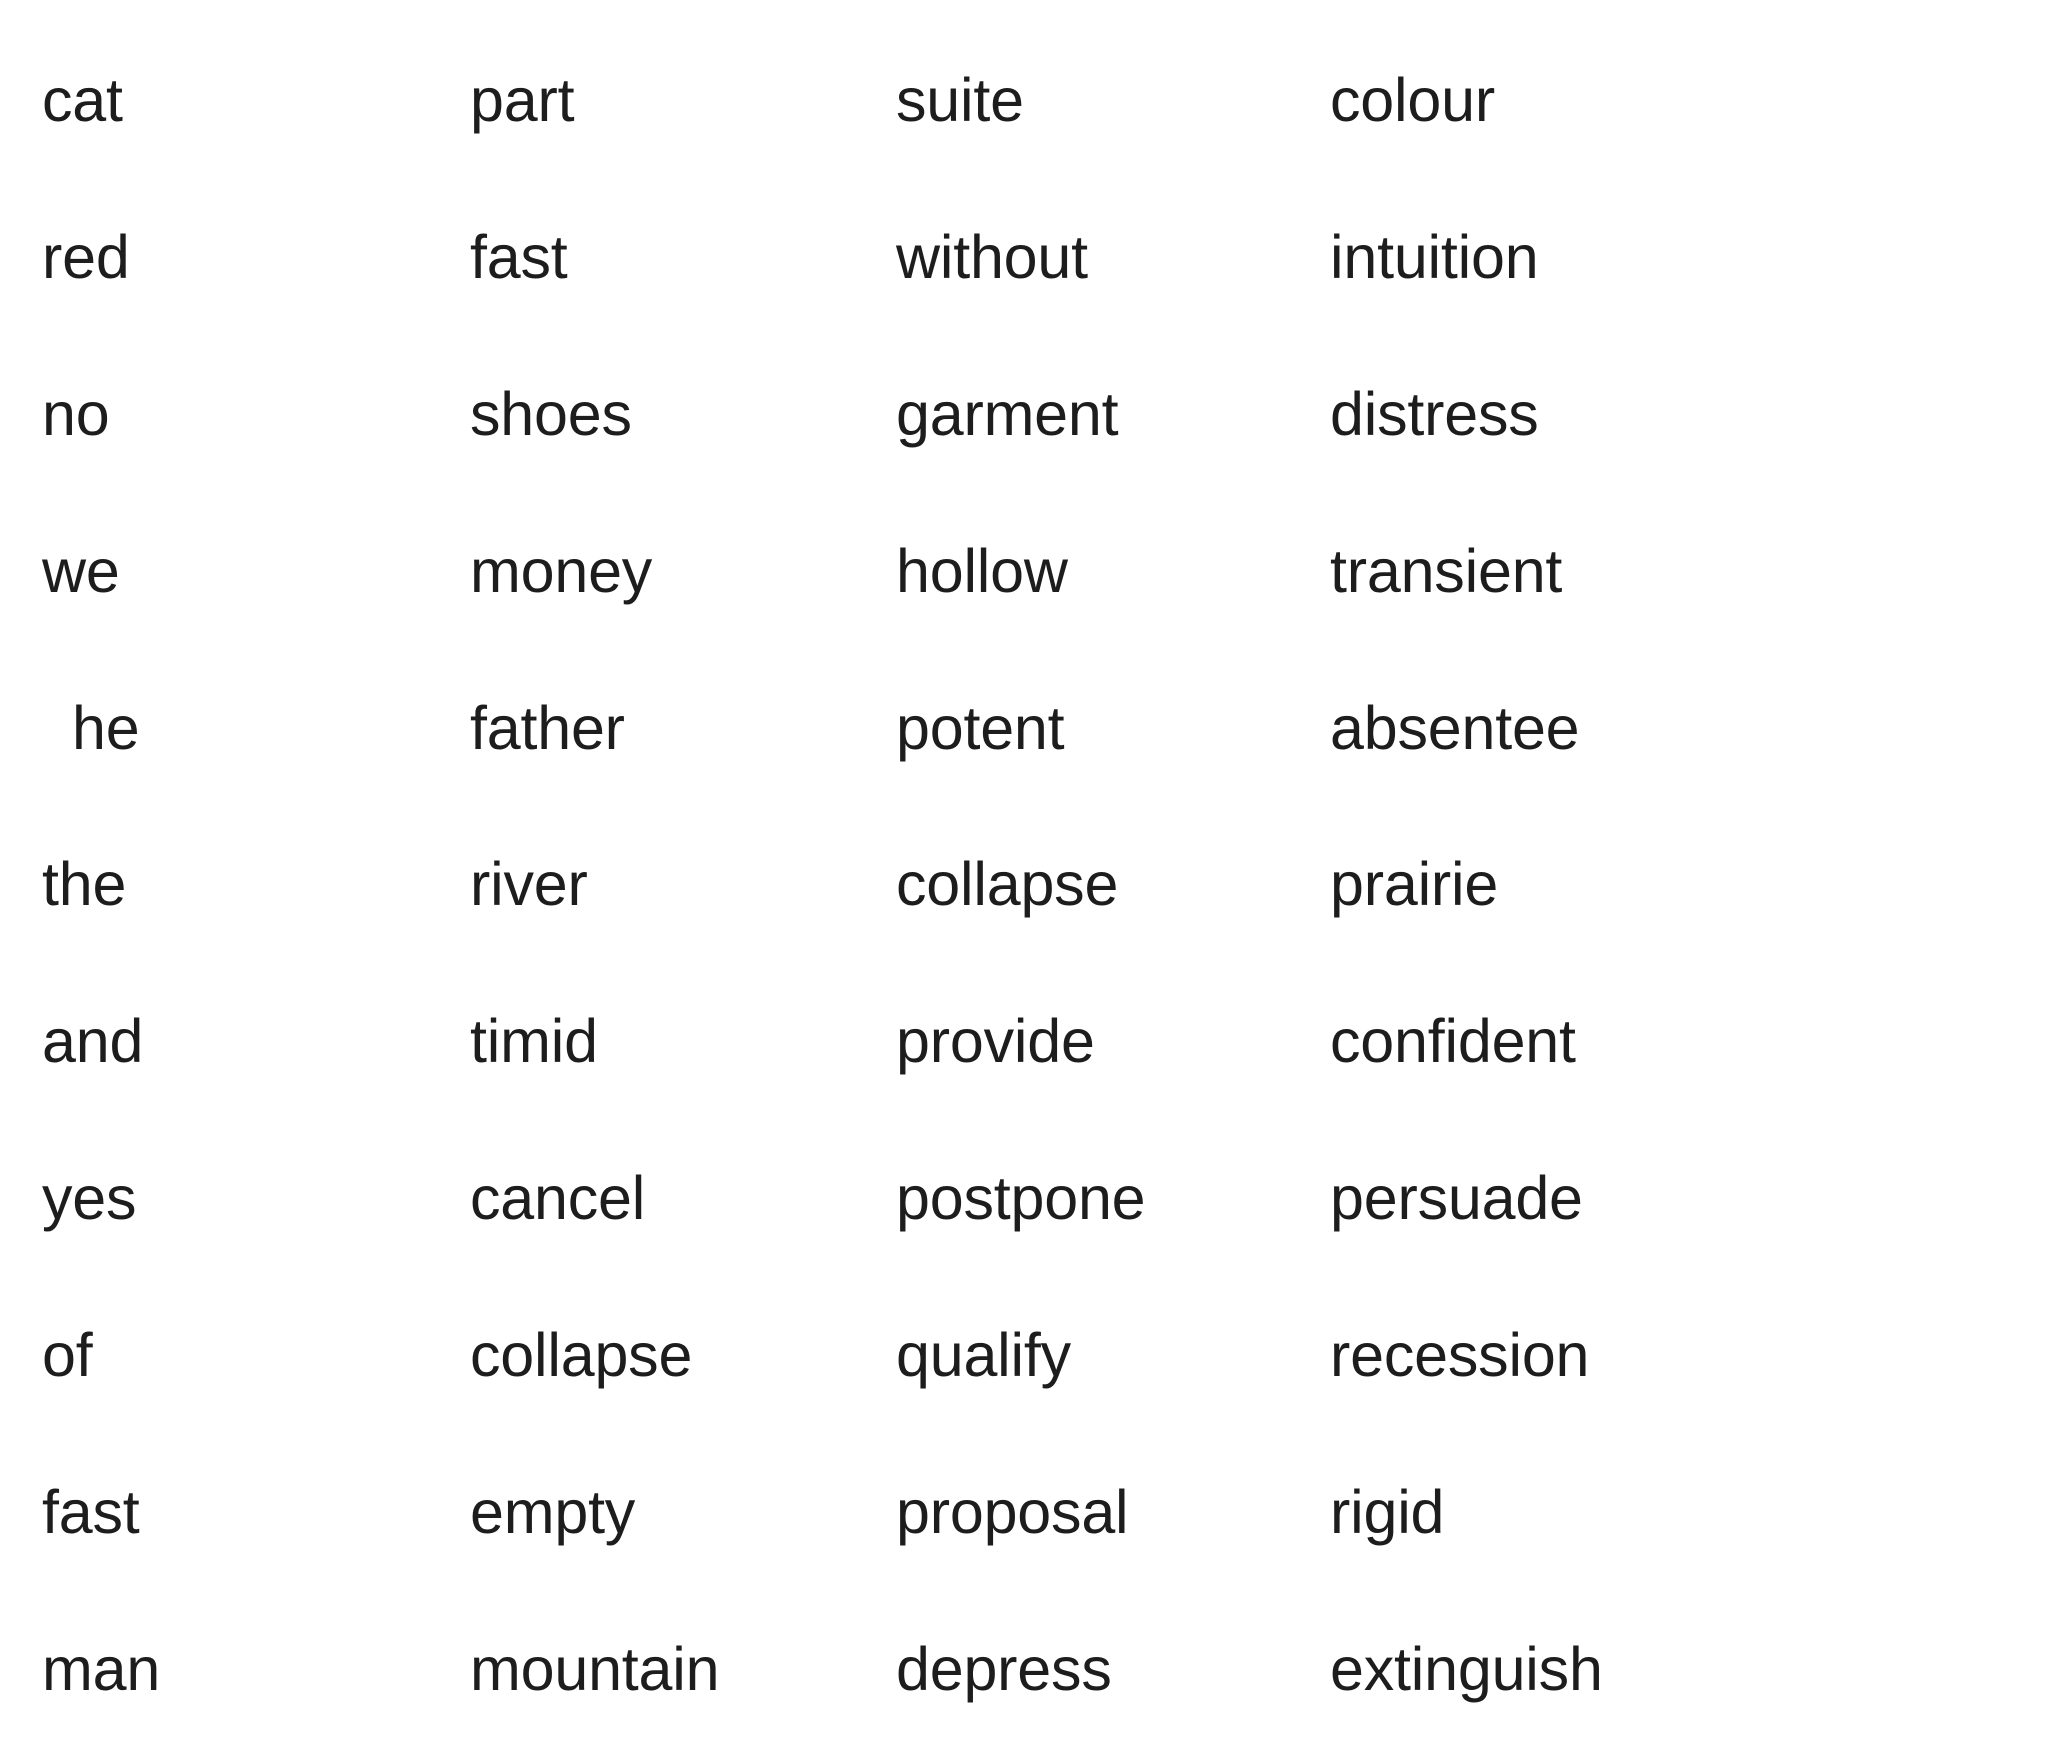 The image size is (2047, 1748). I want to click on word-item: money, so click(561, 570).